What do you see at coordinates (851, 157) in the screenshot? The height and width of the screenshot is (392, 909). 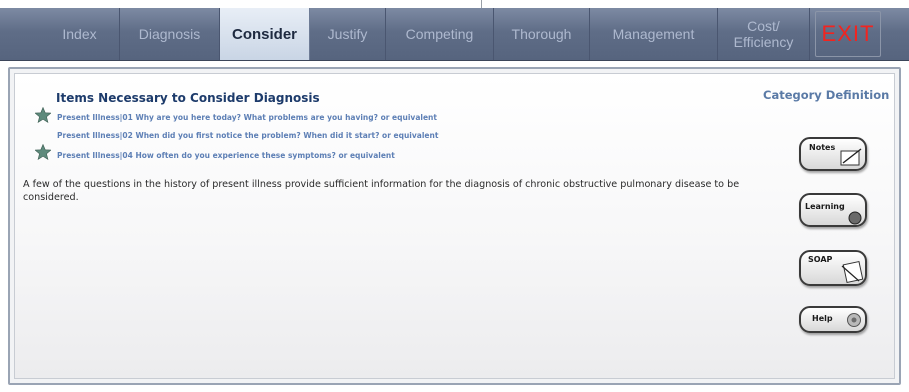 I see `notes-pen-icon` at bounding box center [851, 157].